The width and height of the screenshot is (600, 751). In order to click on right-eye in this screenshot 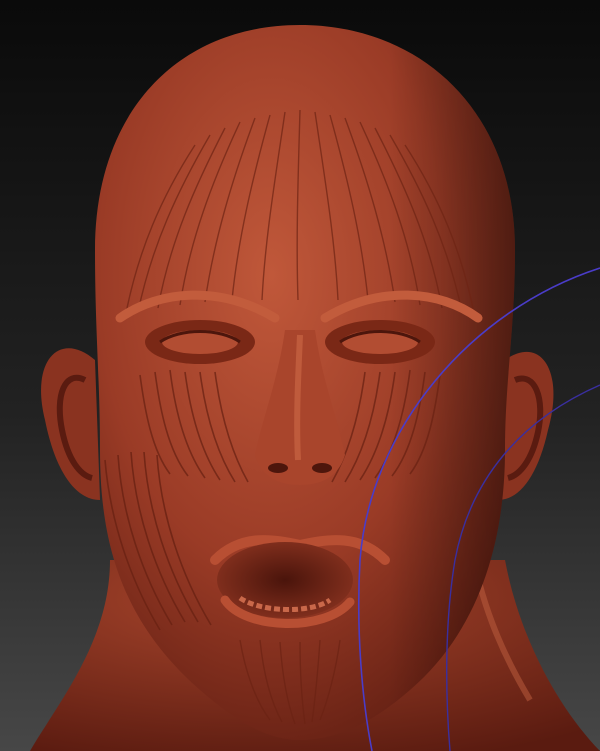, I will do `click(380, 342)`.